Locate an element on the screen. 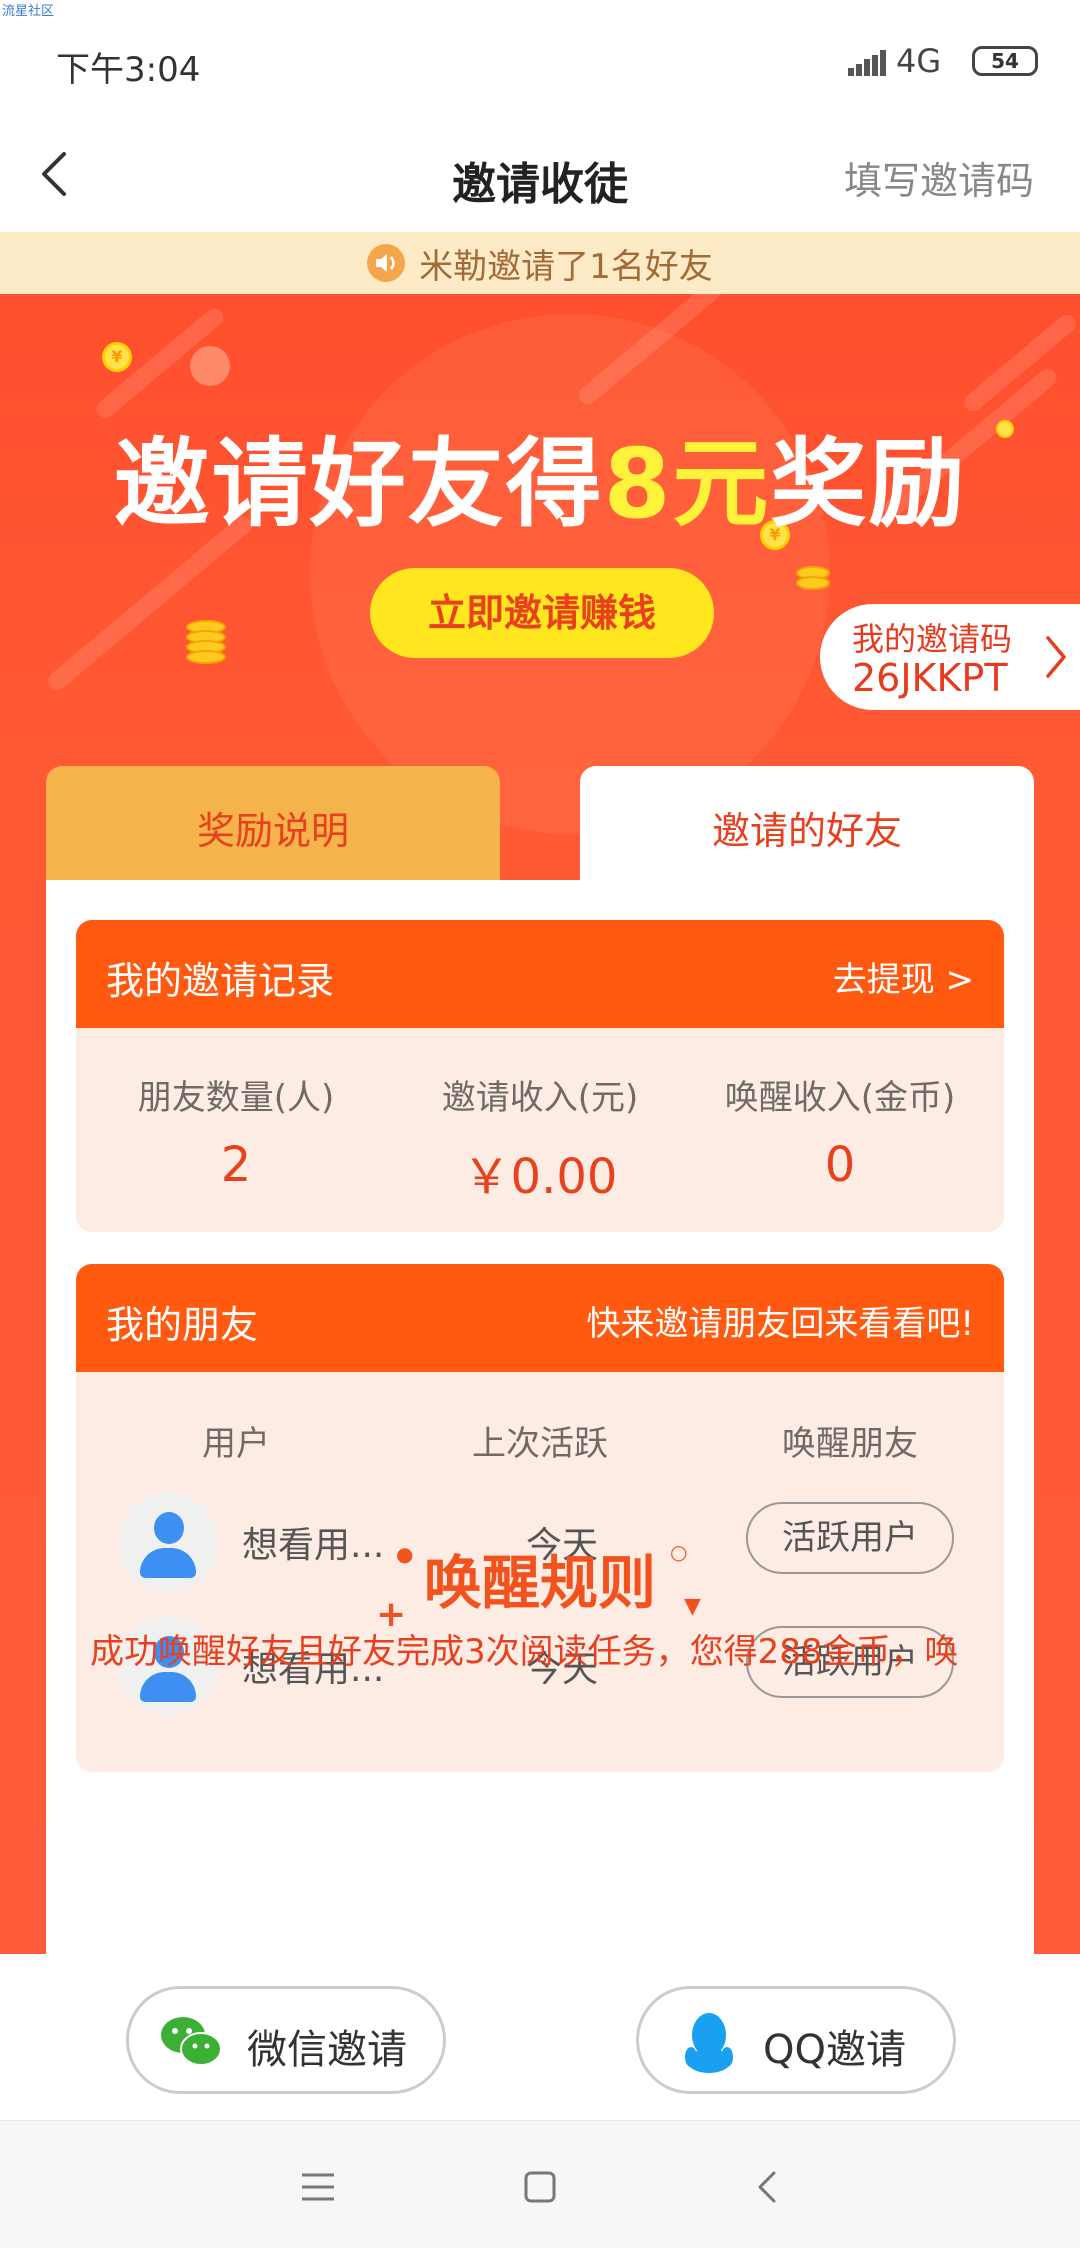  wechat-invite-label: 微信邀请 is located at coordinates (327, 2050).